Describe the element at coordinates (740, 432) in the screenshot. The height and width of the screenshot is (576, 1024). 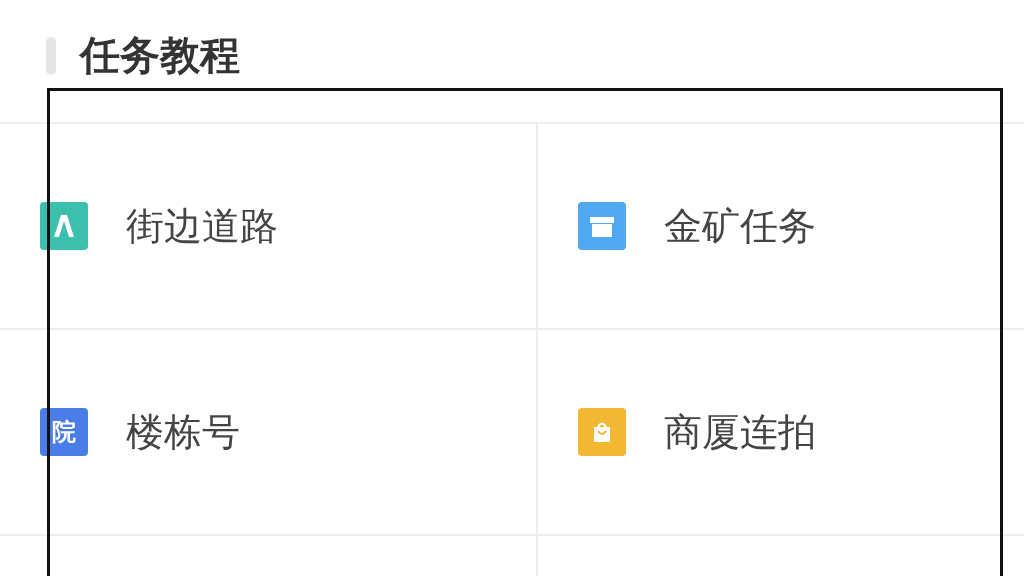
I see `tile-label: 商厦连拍` at that location.